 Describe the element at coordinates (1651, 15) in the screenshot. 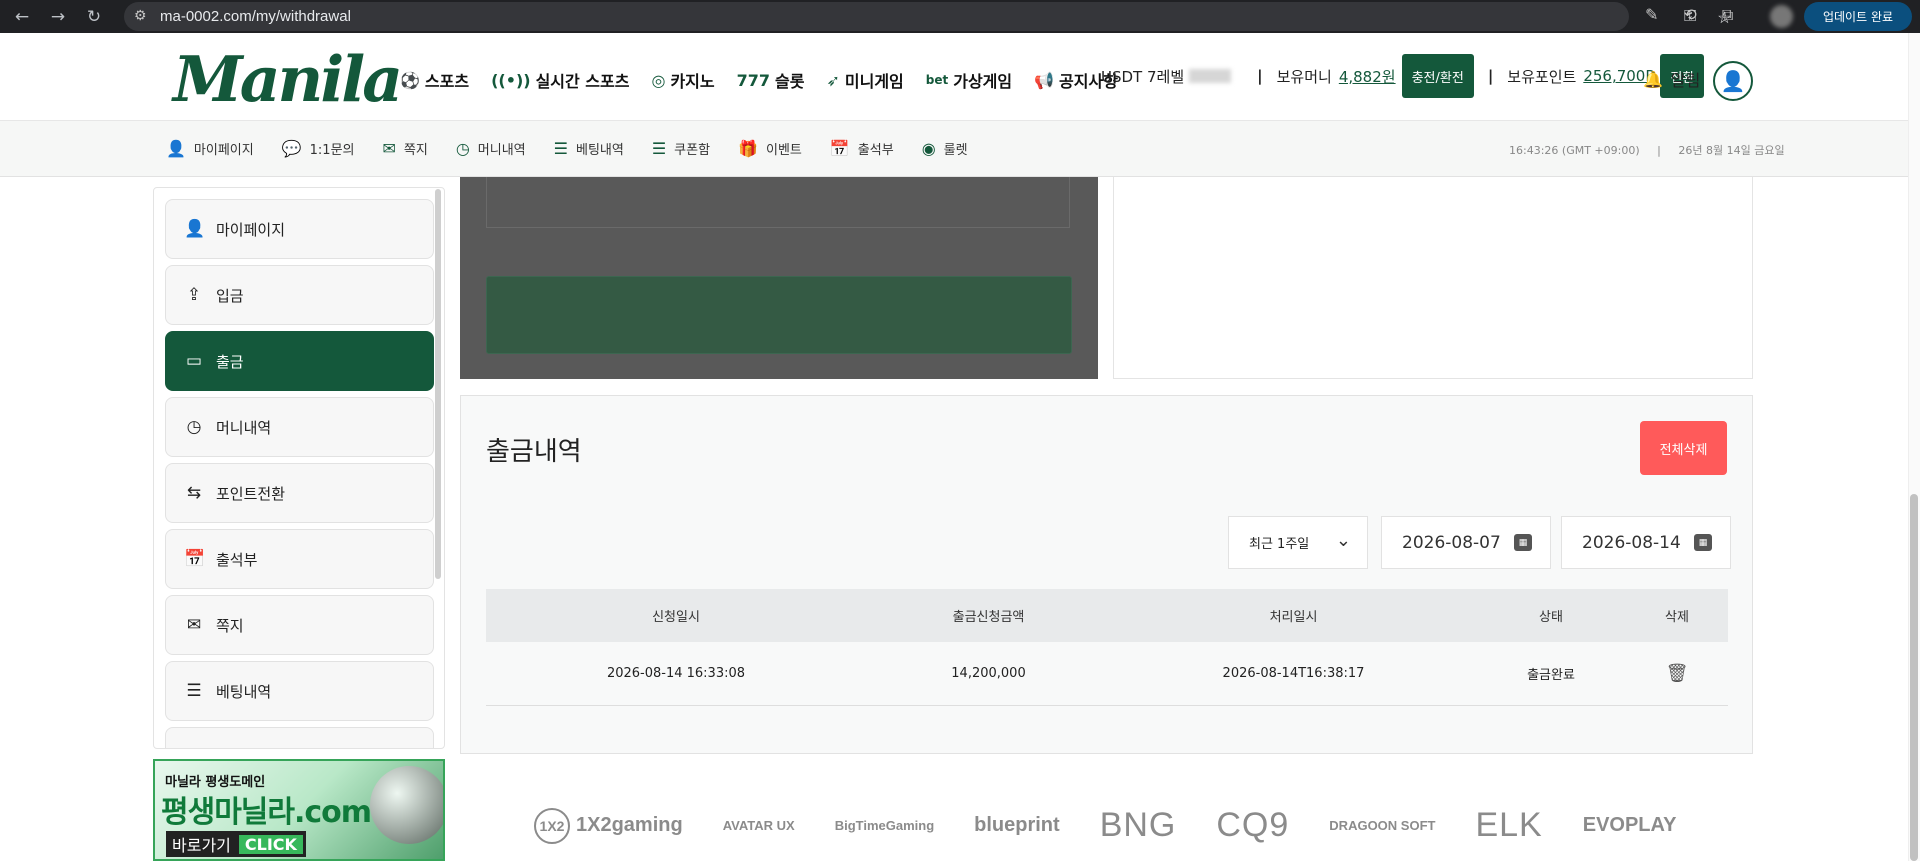

I see `pen-icon: ✎` at that location.